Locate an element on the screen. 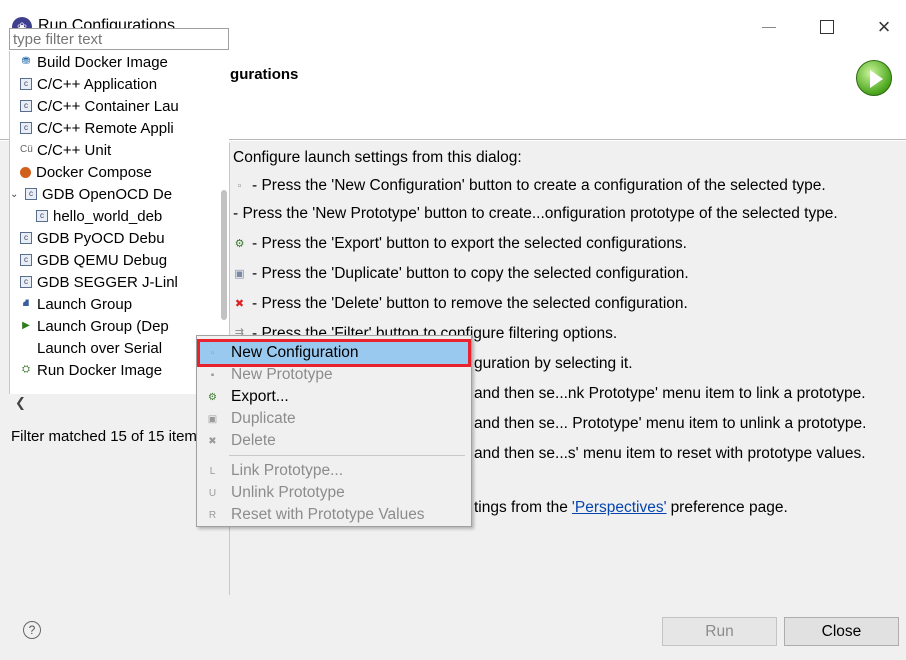 This screenshot has width=906, height=660. tree-item-cpp-remote-application: c C/C++ Remote Appli is located at coordinates (97, 128).